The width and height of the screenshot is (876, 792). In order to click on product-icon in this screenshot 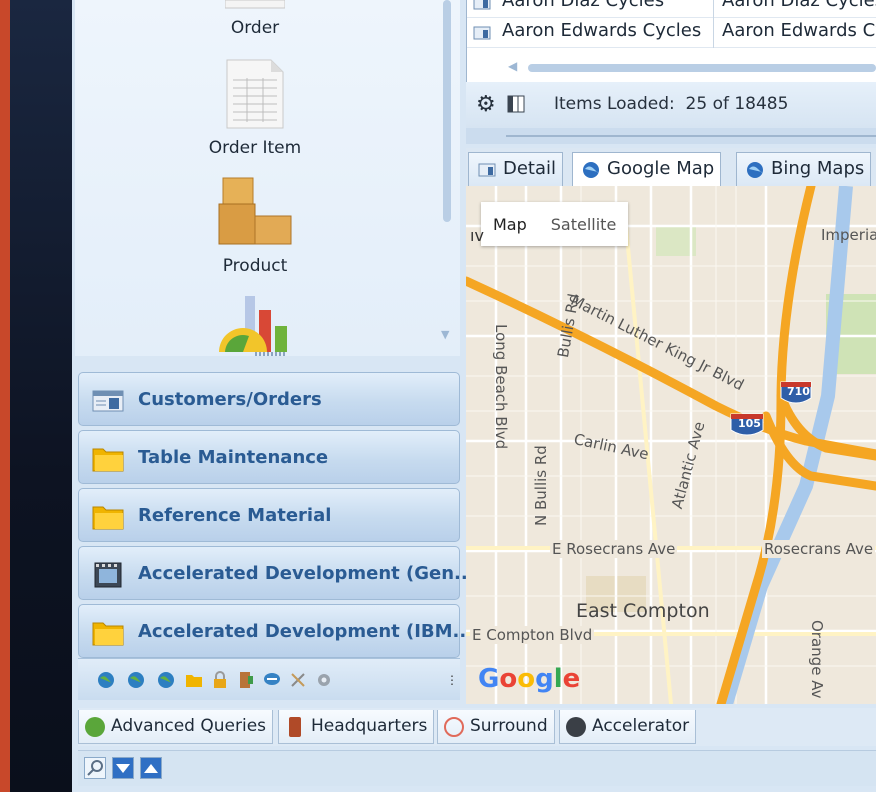, I will do `click(255, 211)`.